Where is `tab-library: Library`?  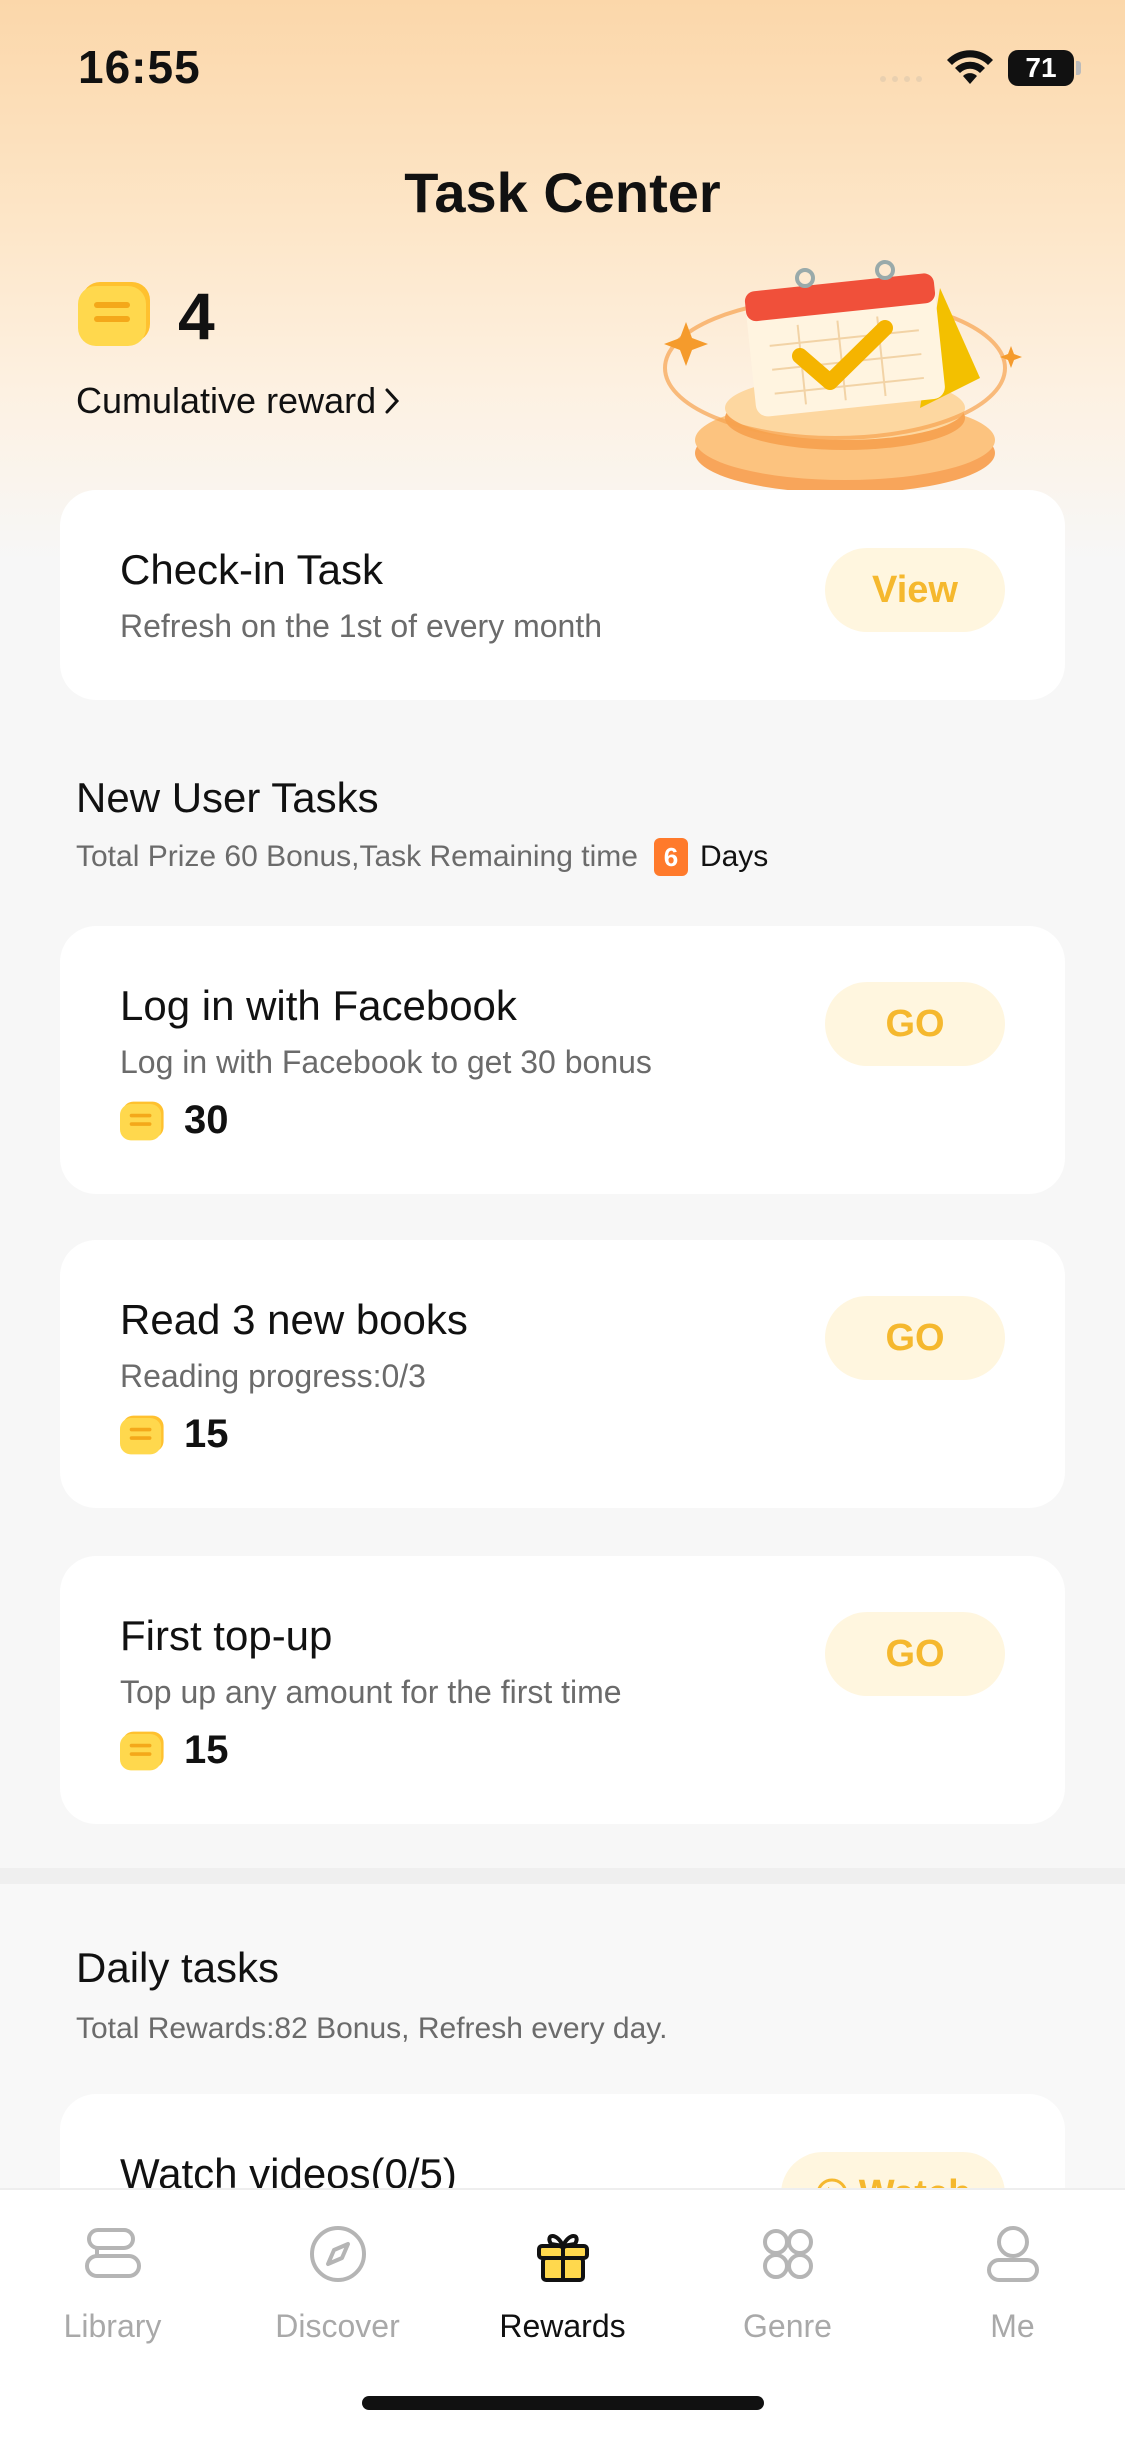
tab-library: Library is located at coordinates (112, 2279).